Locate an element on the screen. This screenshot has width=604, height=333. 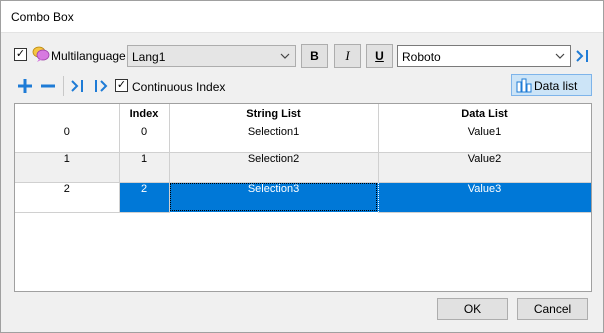
apply-font-icon is located at coordinates (583, 56).